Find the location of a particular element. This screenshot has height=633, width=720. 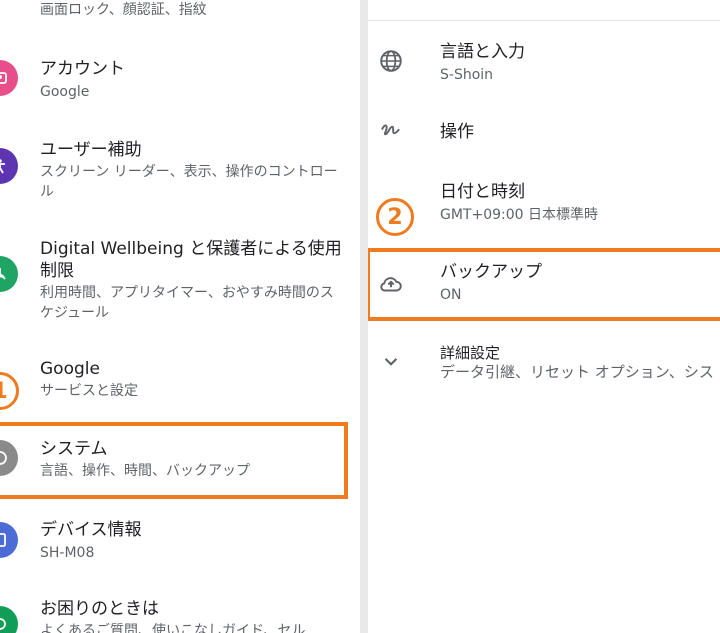

settings-item-subtitle: SH-M08 is located at coordinates (67, 553).